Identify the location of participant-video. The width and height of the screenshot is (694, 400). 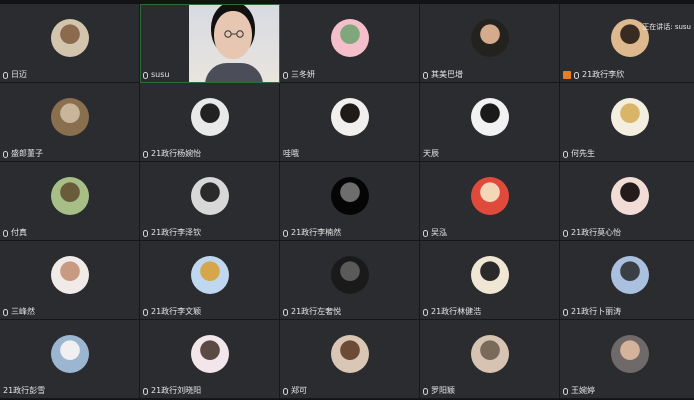
(234, 43).